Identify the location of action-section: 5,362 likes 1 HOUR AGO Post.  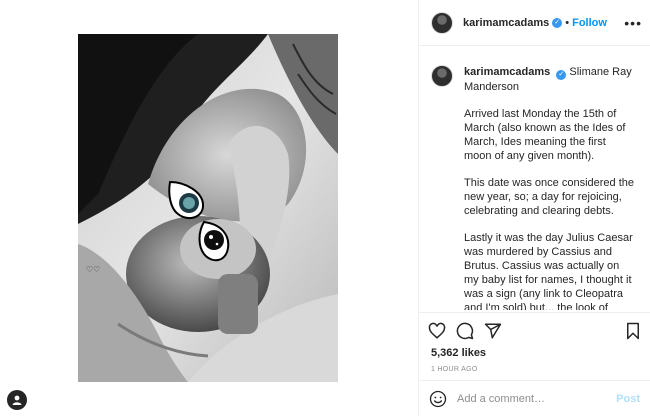
(534, 364).